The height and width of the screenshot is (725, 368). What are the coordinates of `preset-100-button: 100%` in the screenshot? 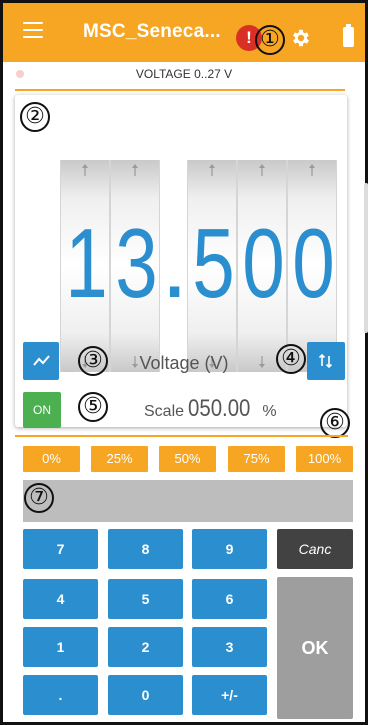 It's located at (324, 459).